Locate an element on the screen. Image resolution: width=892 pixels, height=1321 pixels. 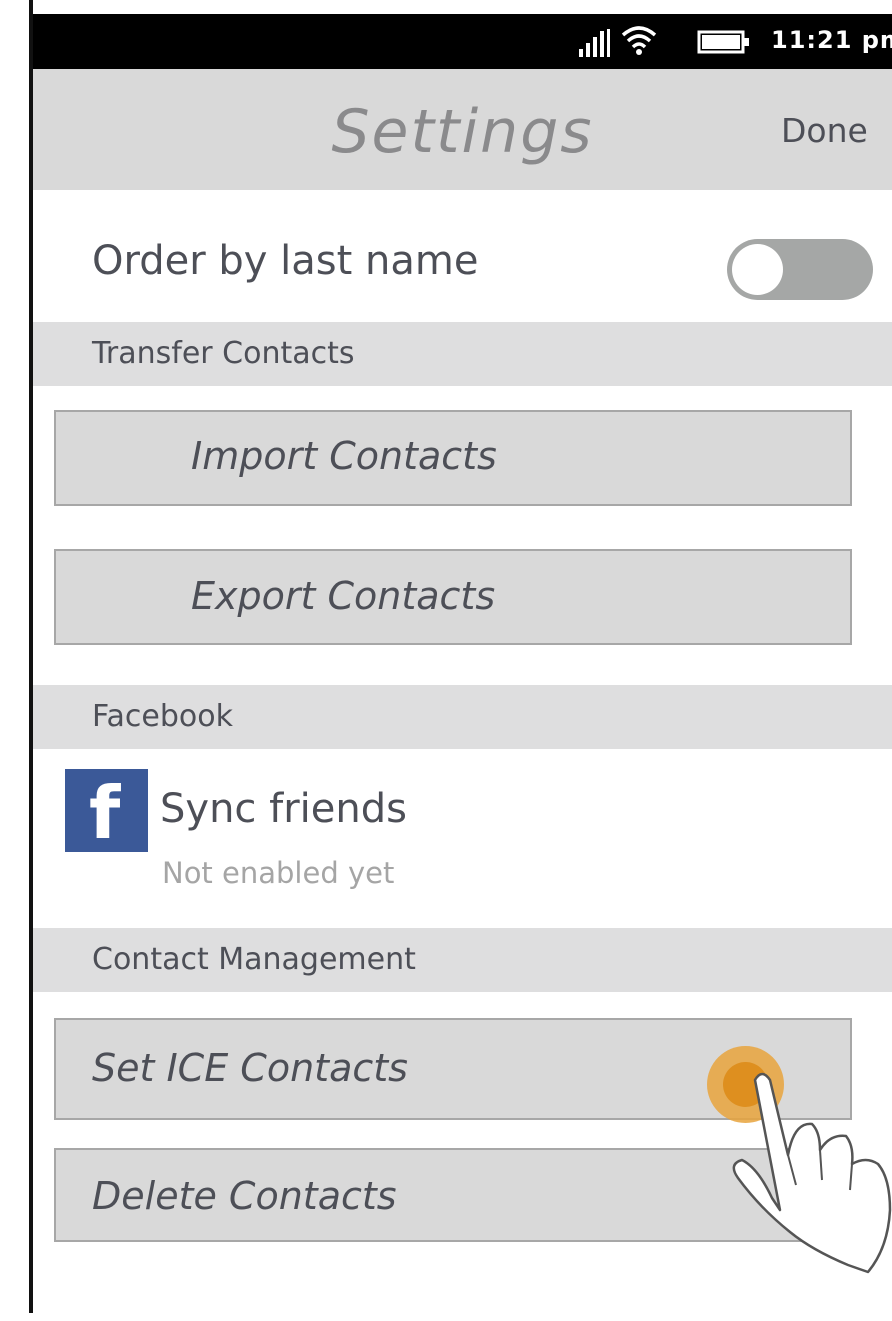
status-time: 11:21 pm is located at coordinates (831, 40).